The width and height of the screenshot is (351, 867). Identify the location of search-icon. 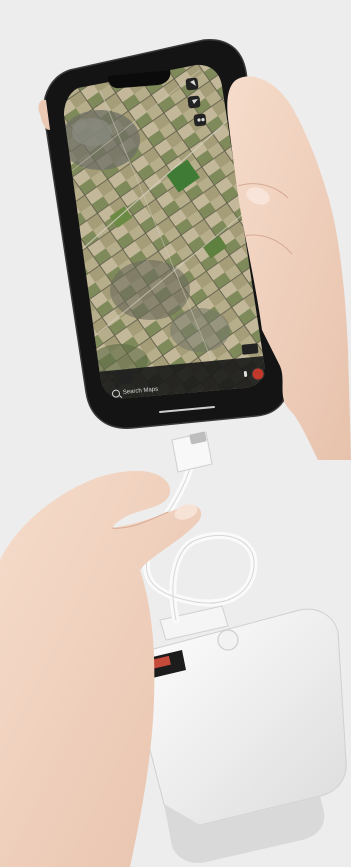
(116, 393).